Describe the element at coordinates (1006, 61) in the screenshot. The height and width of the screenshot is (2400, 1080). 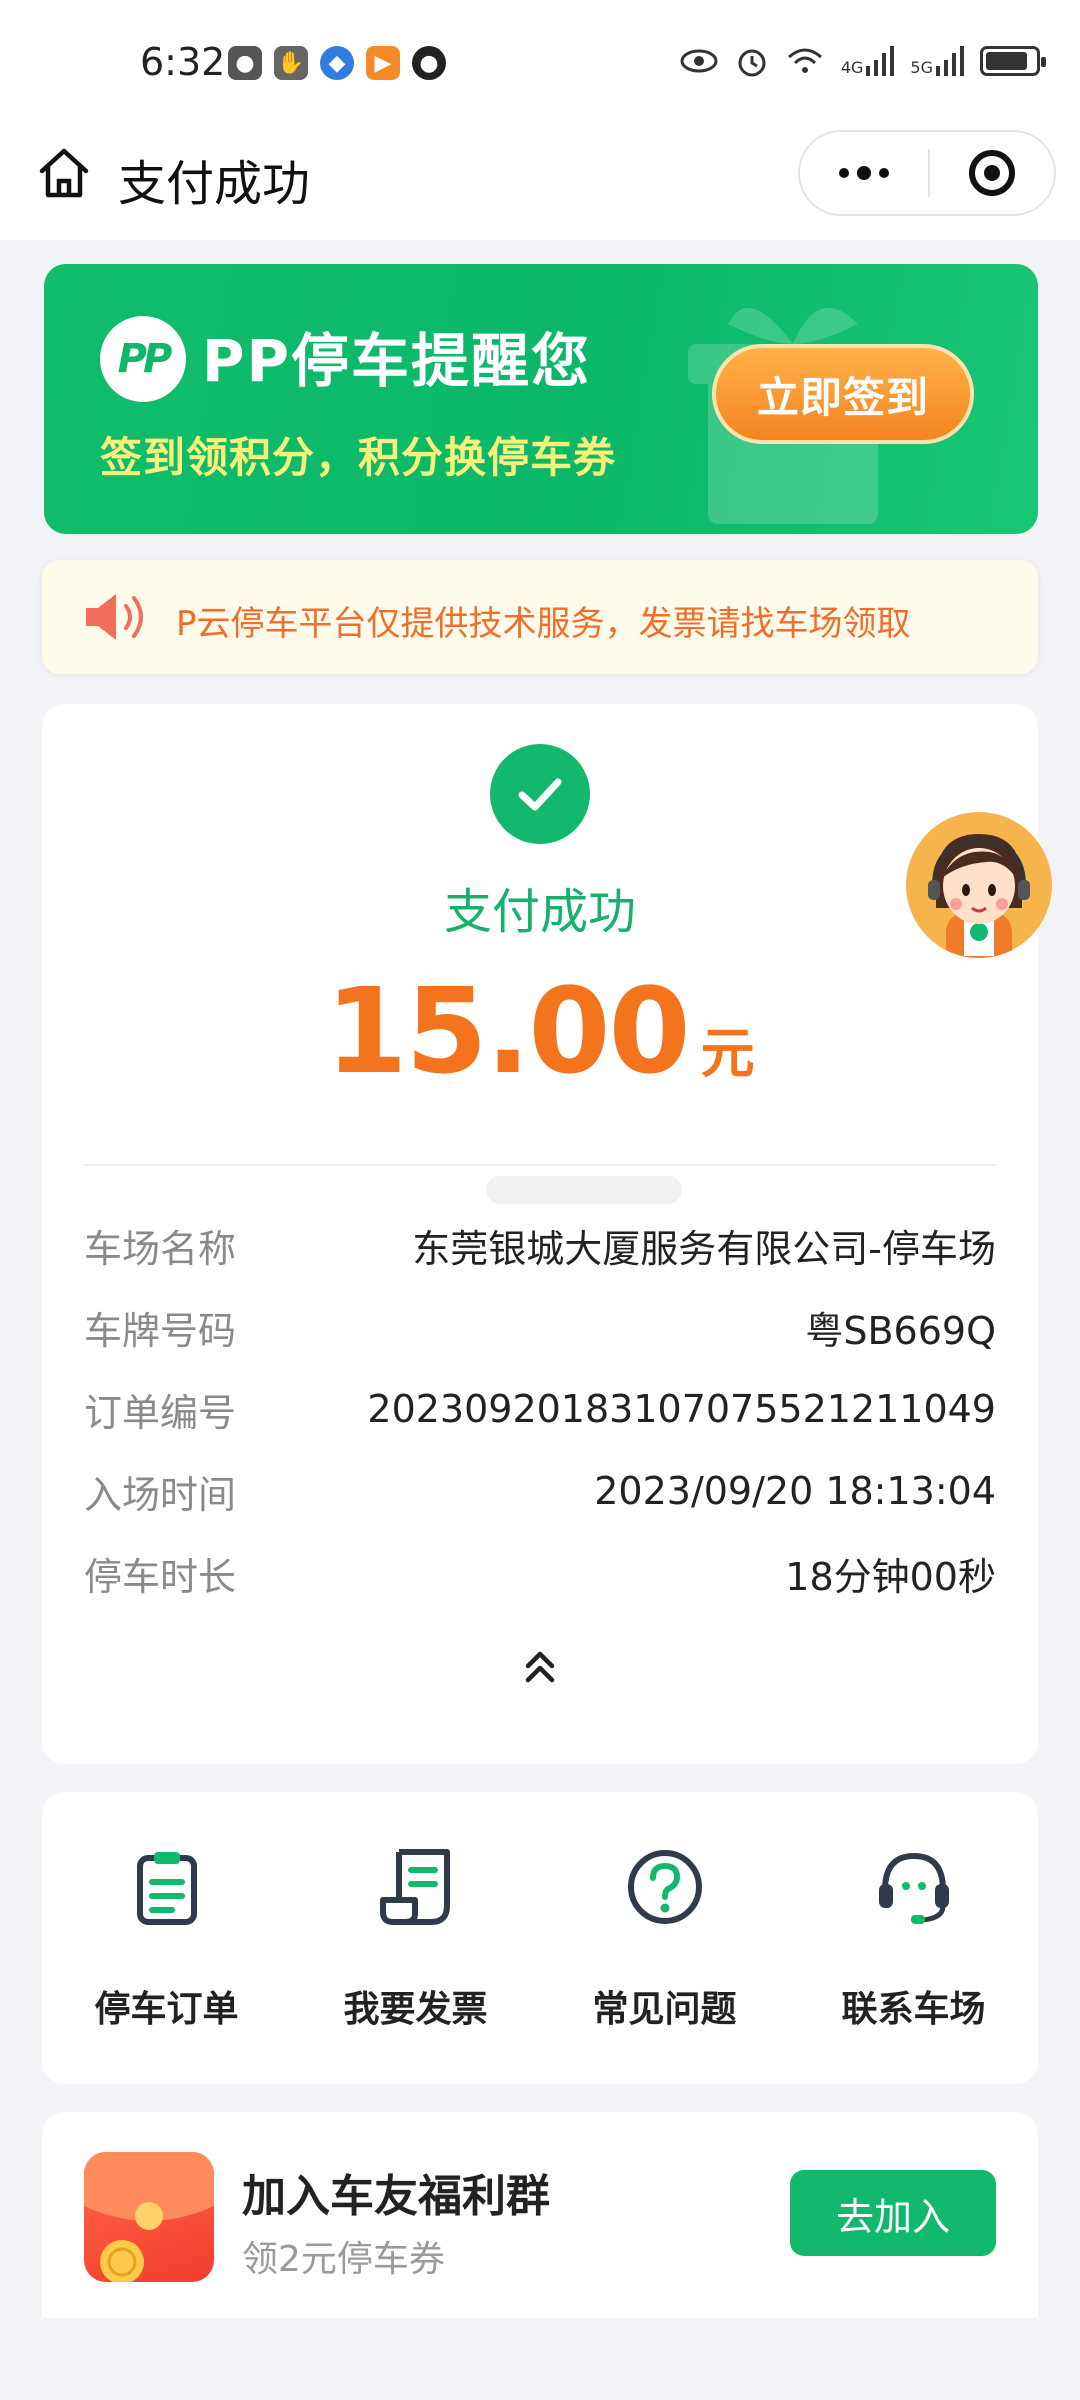
I see `battery-level` at that location.